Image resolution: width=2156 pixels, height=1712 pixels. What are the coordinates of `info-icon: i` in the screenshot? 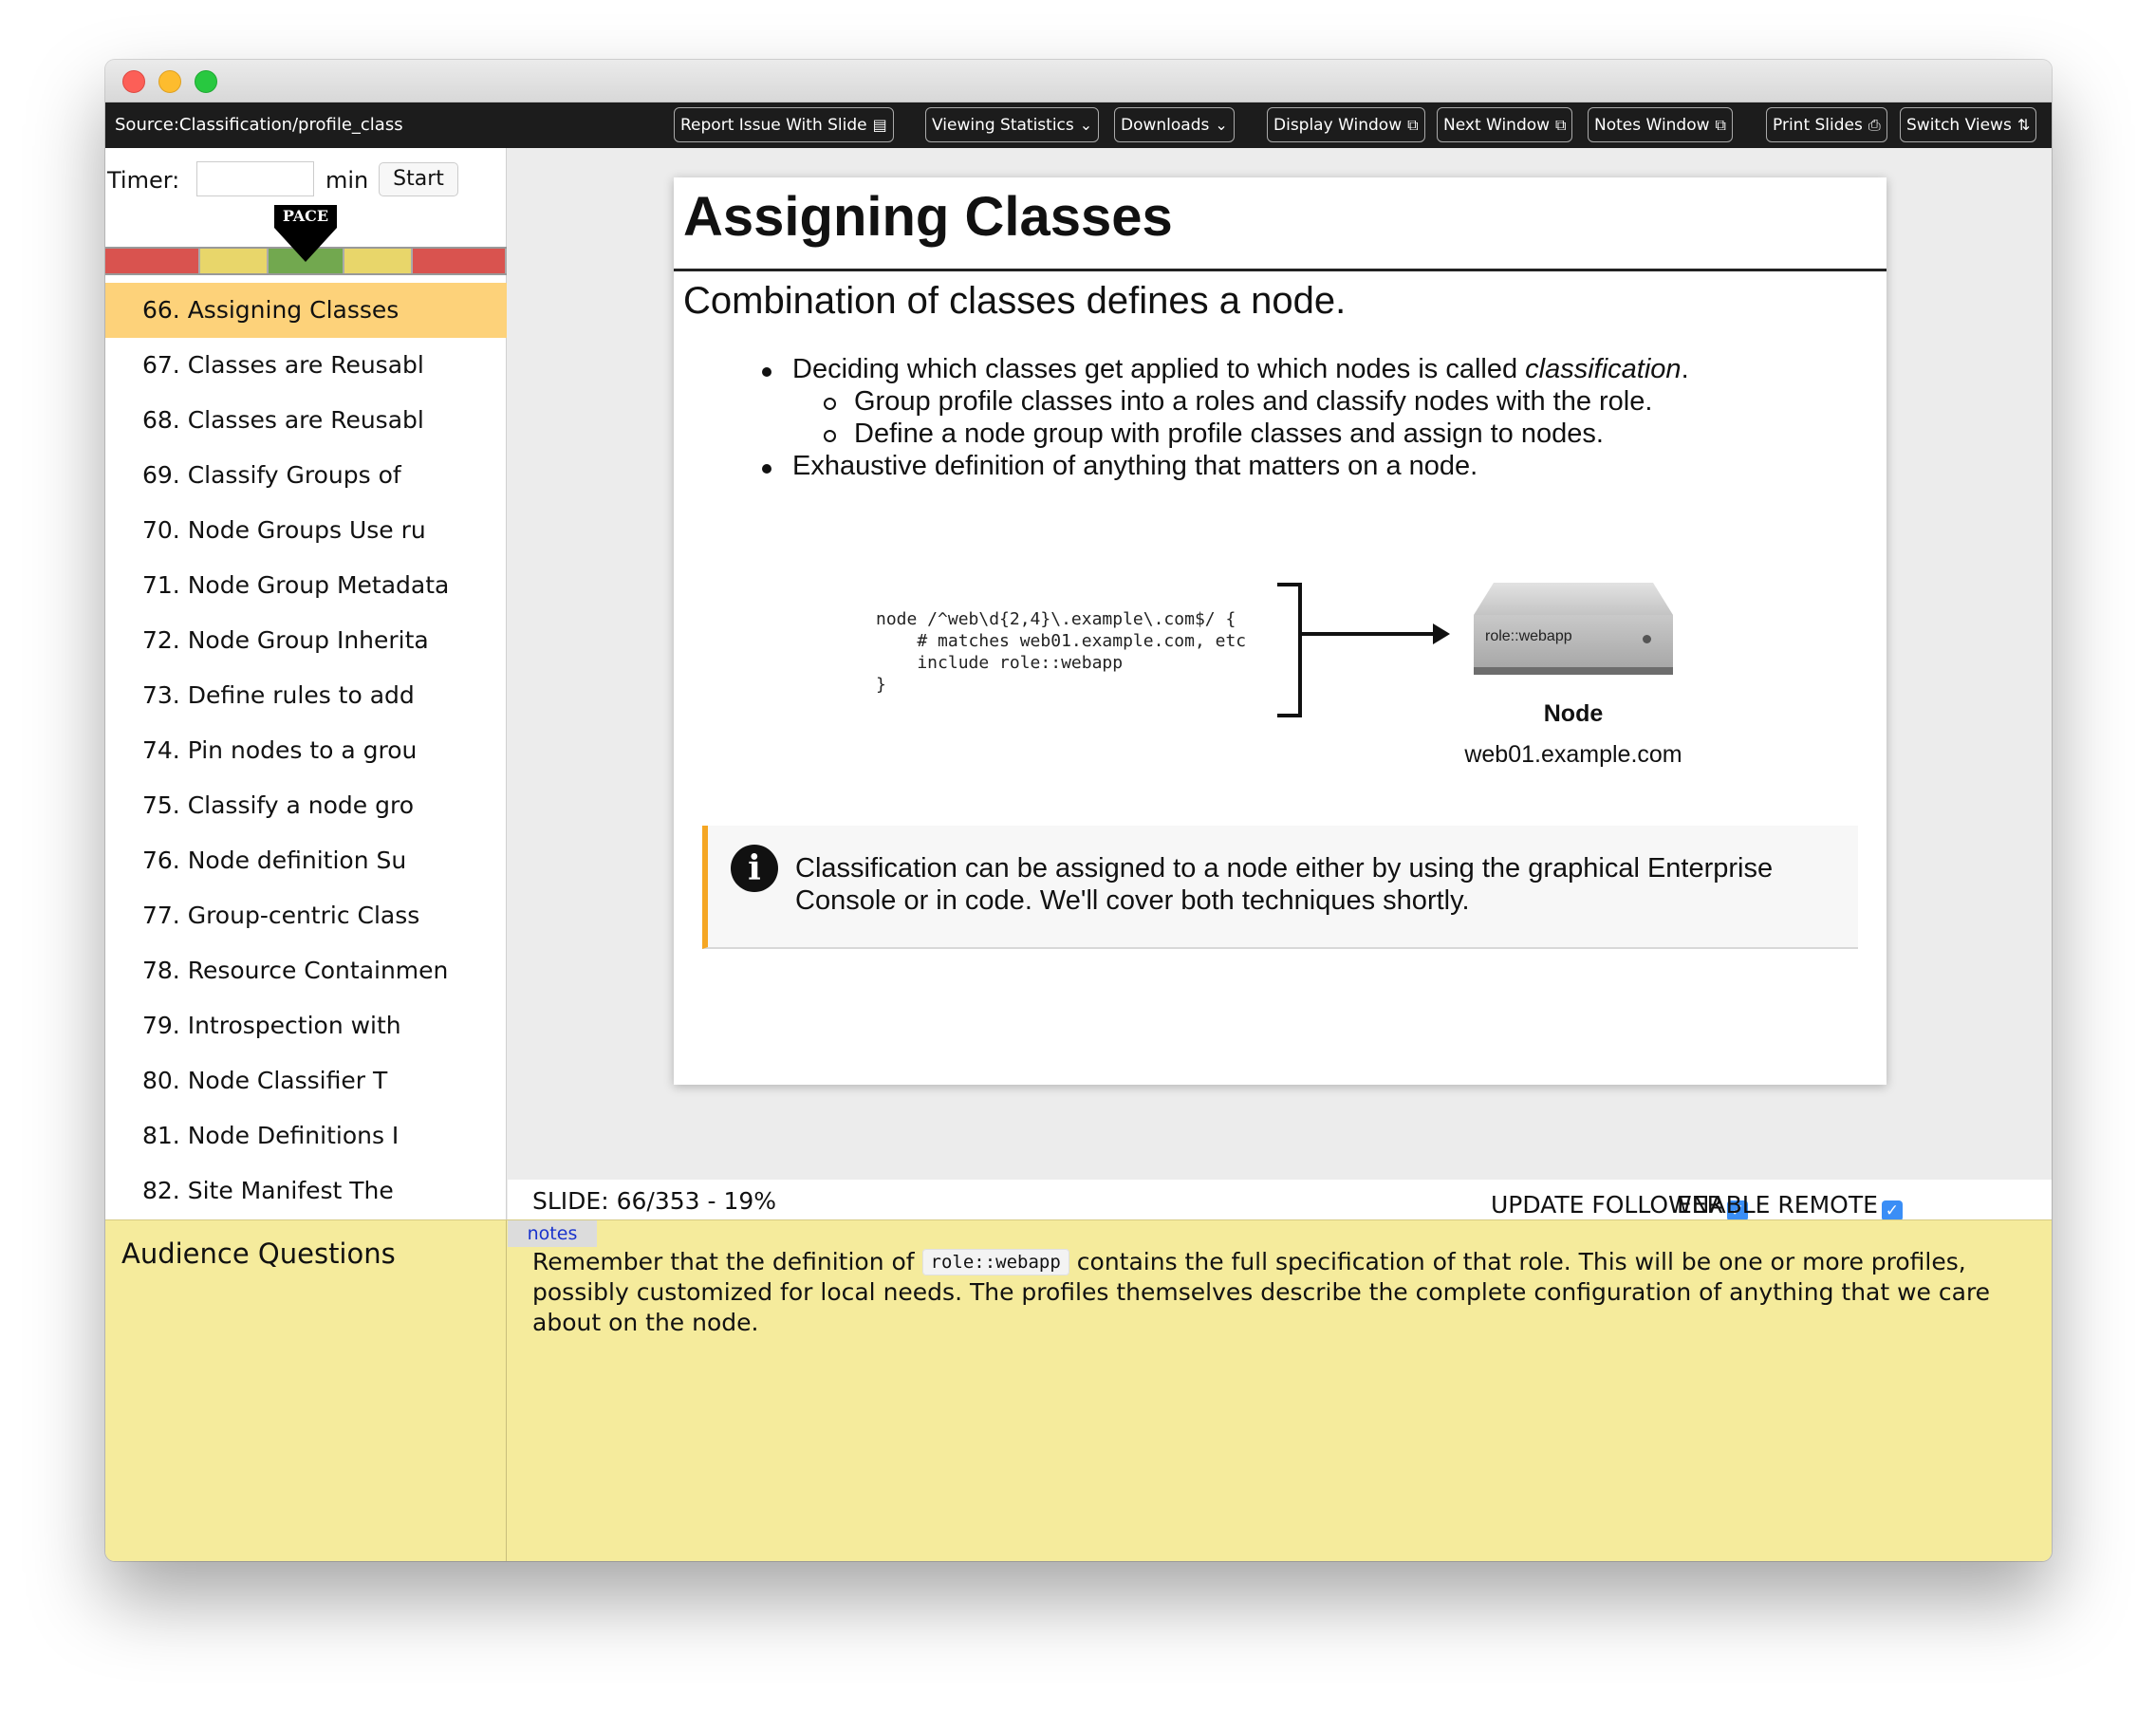 It's located at (754, 868).